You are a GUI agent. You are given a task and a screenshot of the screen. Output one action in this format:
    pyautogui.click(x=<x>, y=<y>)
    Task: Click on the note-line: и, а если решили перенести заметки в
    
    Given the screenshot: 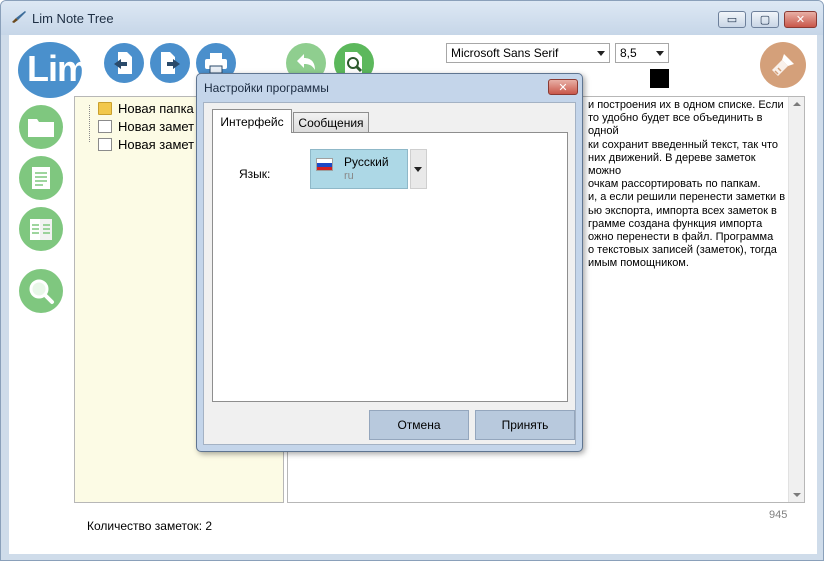 What is the action you would take?
    pyautogui.click(x=687, y=197)
    